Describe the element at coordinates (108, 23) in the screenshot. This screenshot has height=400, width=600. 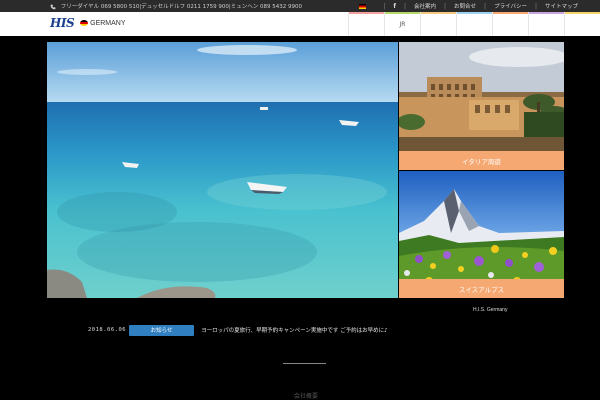
I see `logo-country: GERMANY` at that location.